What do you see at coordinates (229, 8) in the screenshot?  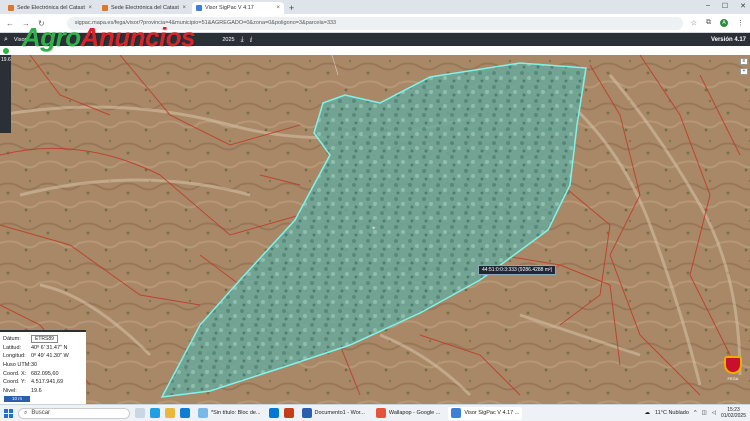 I see `tab-label: Visor SigPac V 4.17` at bounding box center [229, 8].